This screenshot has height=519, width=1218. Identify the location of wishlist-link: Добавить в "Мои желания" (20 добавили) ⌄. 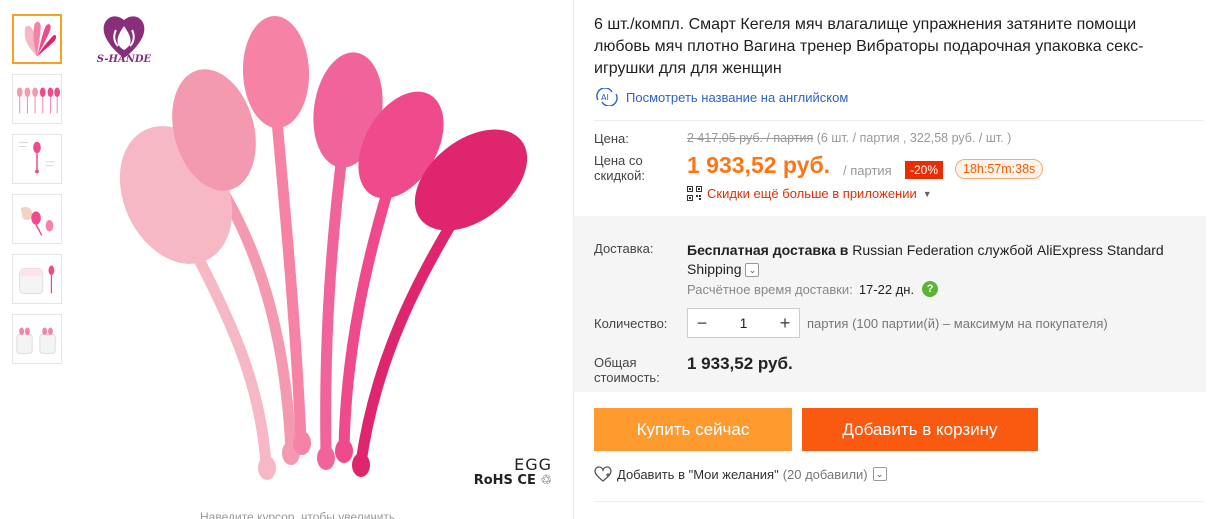
(740, 474).